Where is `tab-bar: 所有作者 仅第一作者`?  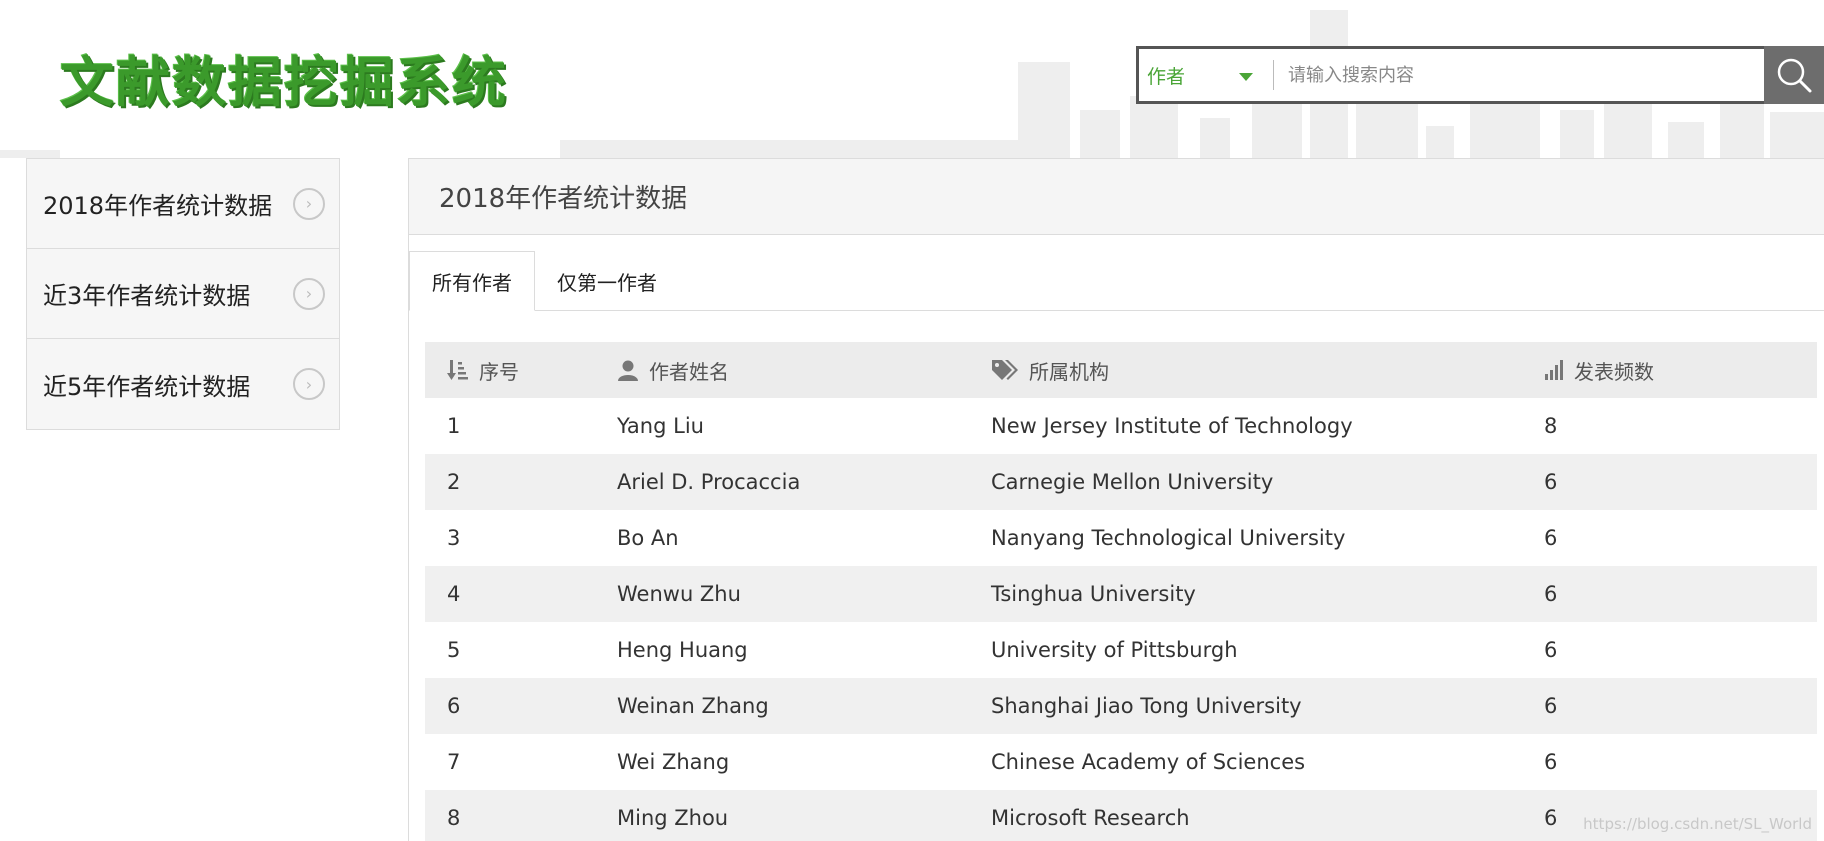
tab-bar: 所有作者 仅第一作者 is located at coordinates (1116, 281).